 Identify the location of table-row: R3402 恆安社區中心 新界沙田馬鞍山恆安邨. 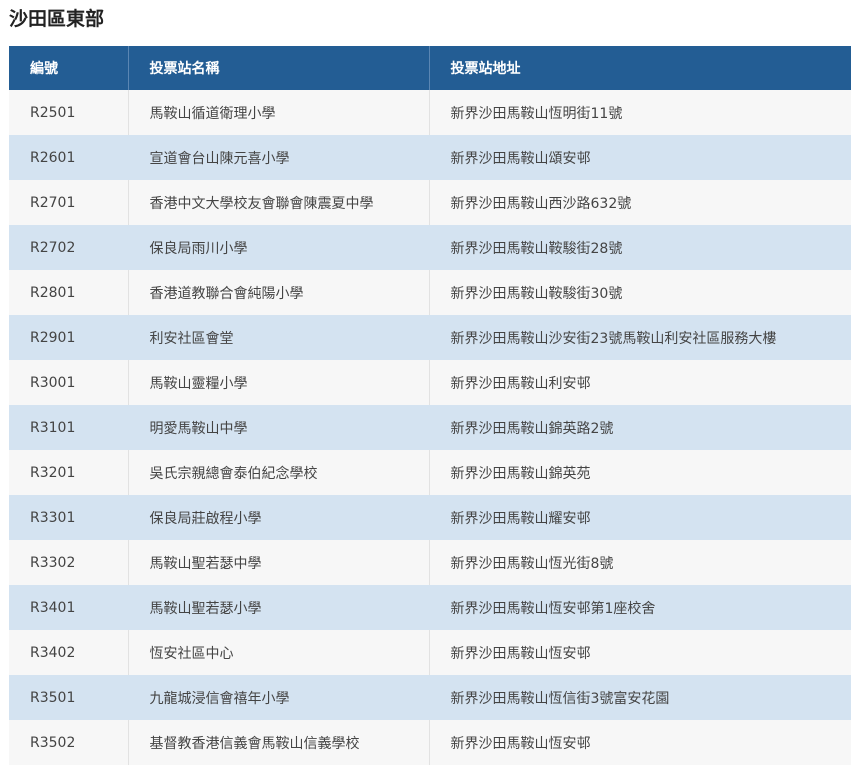
(430, 652).